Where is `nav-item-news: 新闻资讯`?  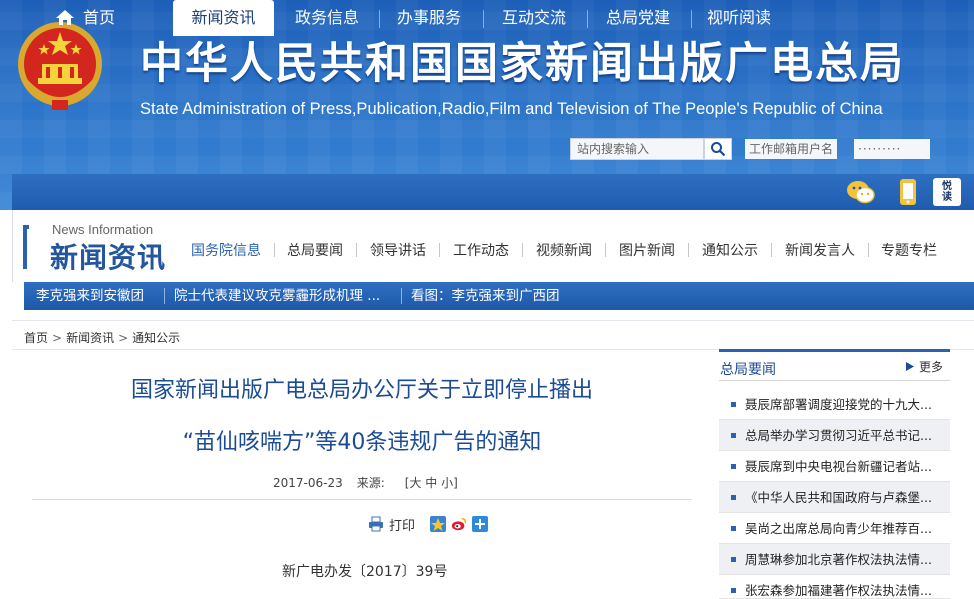
nav-item-news: 新闻资讯 is located at coordinates (223, 18).